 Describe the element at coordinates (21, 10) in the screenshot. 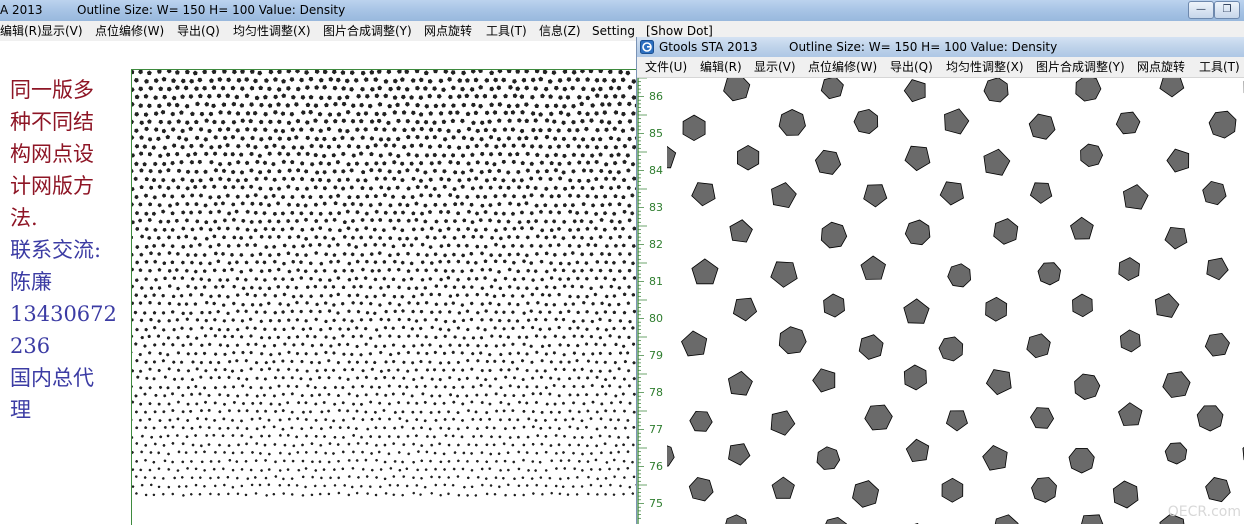

I see `back-window-title: A 2013` at that location.